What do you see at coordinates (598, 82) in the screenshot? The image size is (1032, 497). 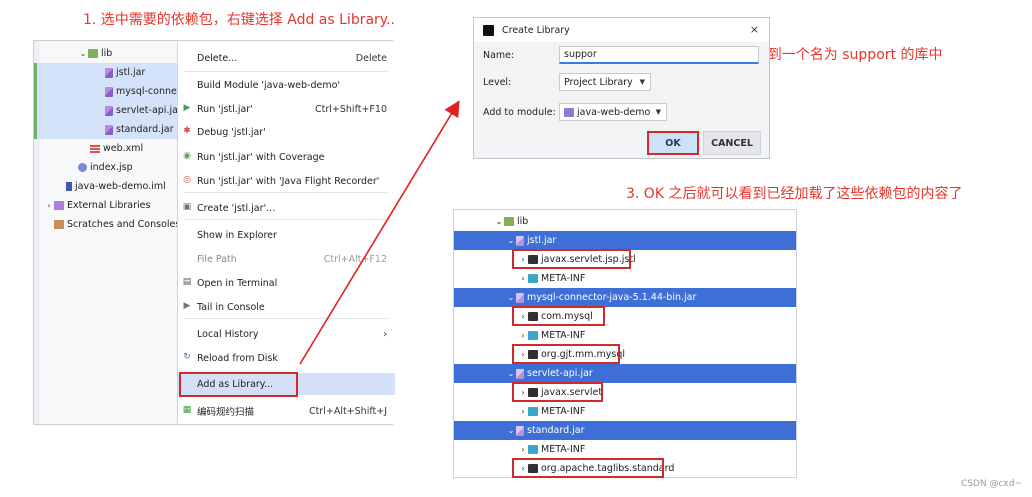 I see `level-value: Project Library` at bounding box center [598, 82].